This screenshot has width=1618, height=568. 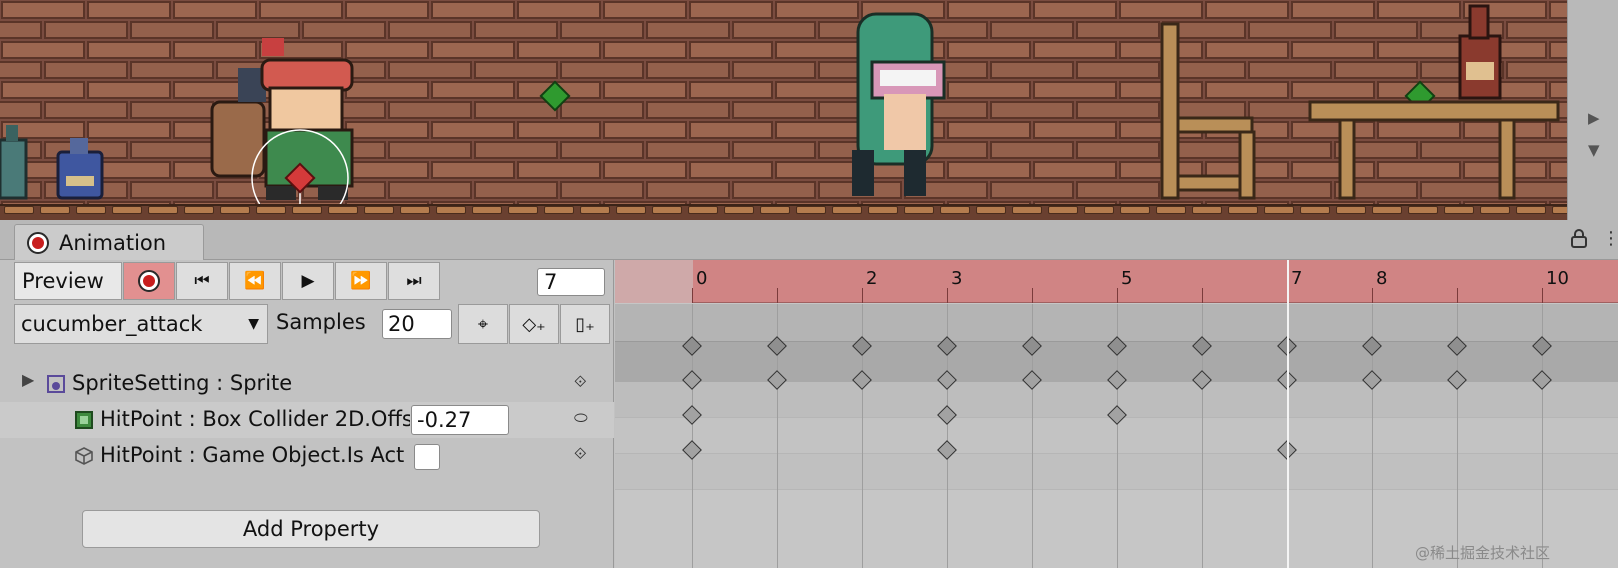 What do you see at coordinates (84, 456) in the screenshot?
I see `game-object-icon` at bounding box center [84, 456].